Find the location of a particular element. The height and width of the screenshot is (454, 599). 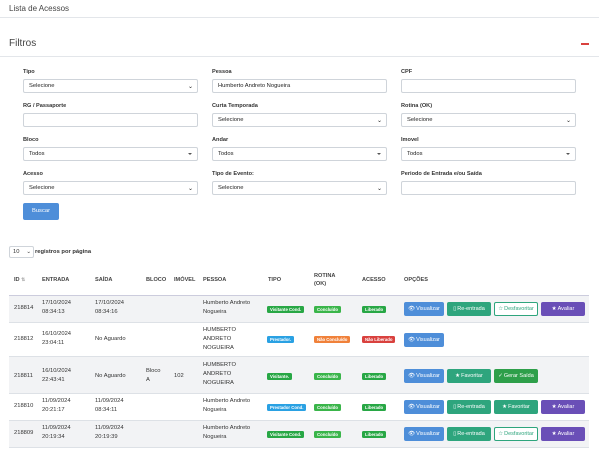

filters-title: Filtros is located at coordinates (23, 43).